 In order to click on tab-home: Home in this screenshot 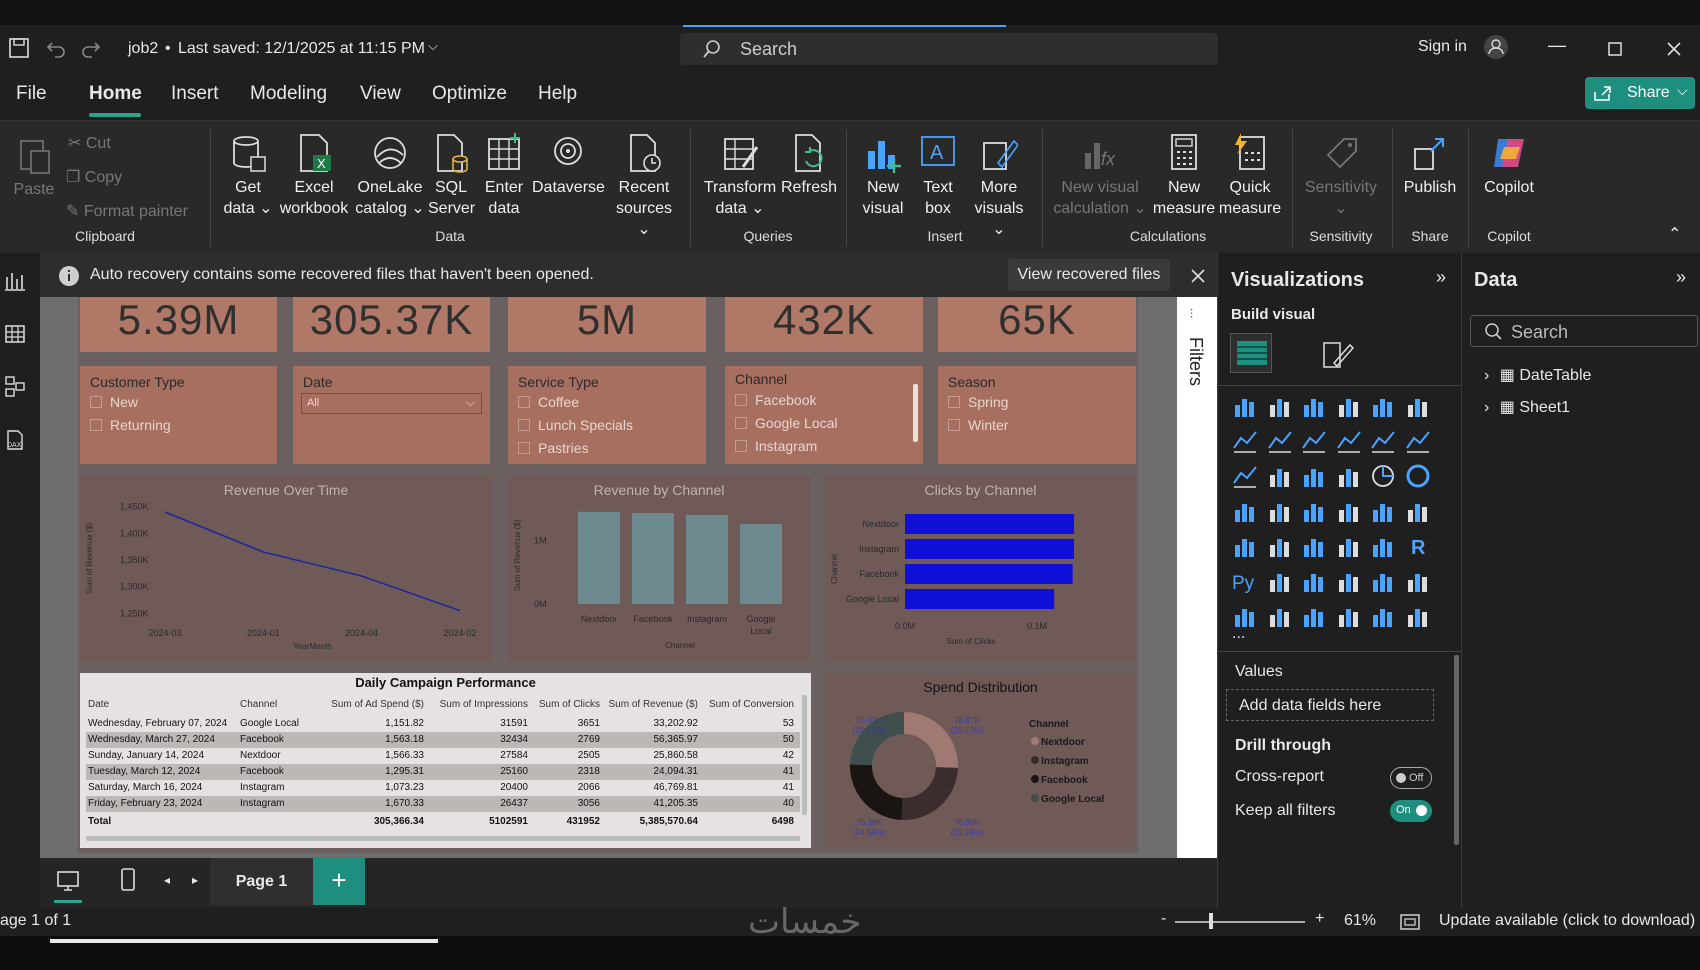, I will do `click(115, 94)`.